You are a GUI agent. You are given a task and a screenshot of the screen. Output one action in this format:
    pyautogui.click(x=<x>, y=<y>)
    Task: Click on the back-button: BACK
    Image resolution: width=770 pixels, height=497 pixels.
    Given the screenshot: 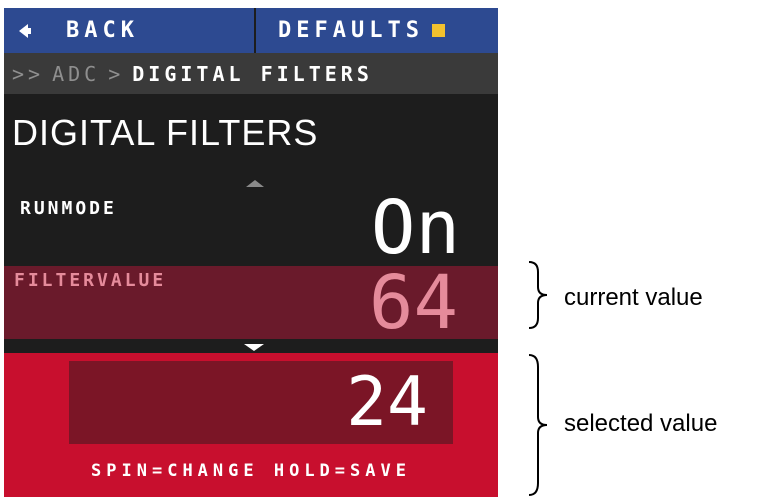 What is the action you would take?
    pyautogui.click(x=129, y=30)
    